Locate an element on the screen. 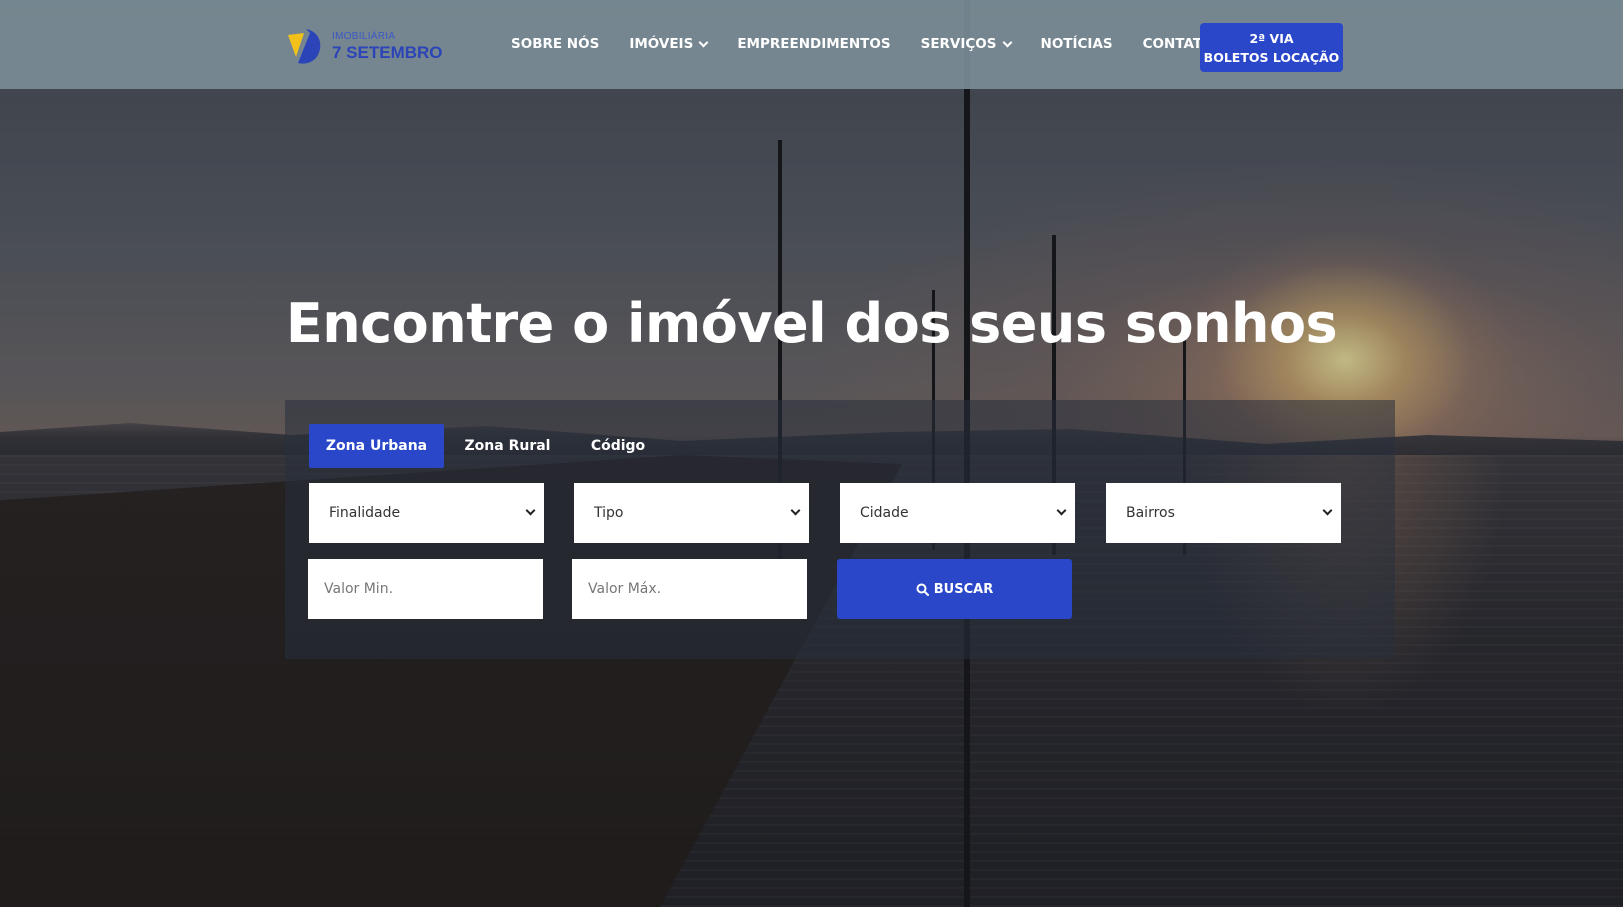 This screenshot has height=907, width=1623. nav-item-servicos: SERVIÇOS is located at coordinates (966, 44).